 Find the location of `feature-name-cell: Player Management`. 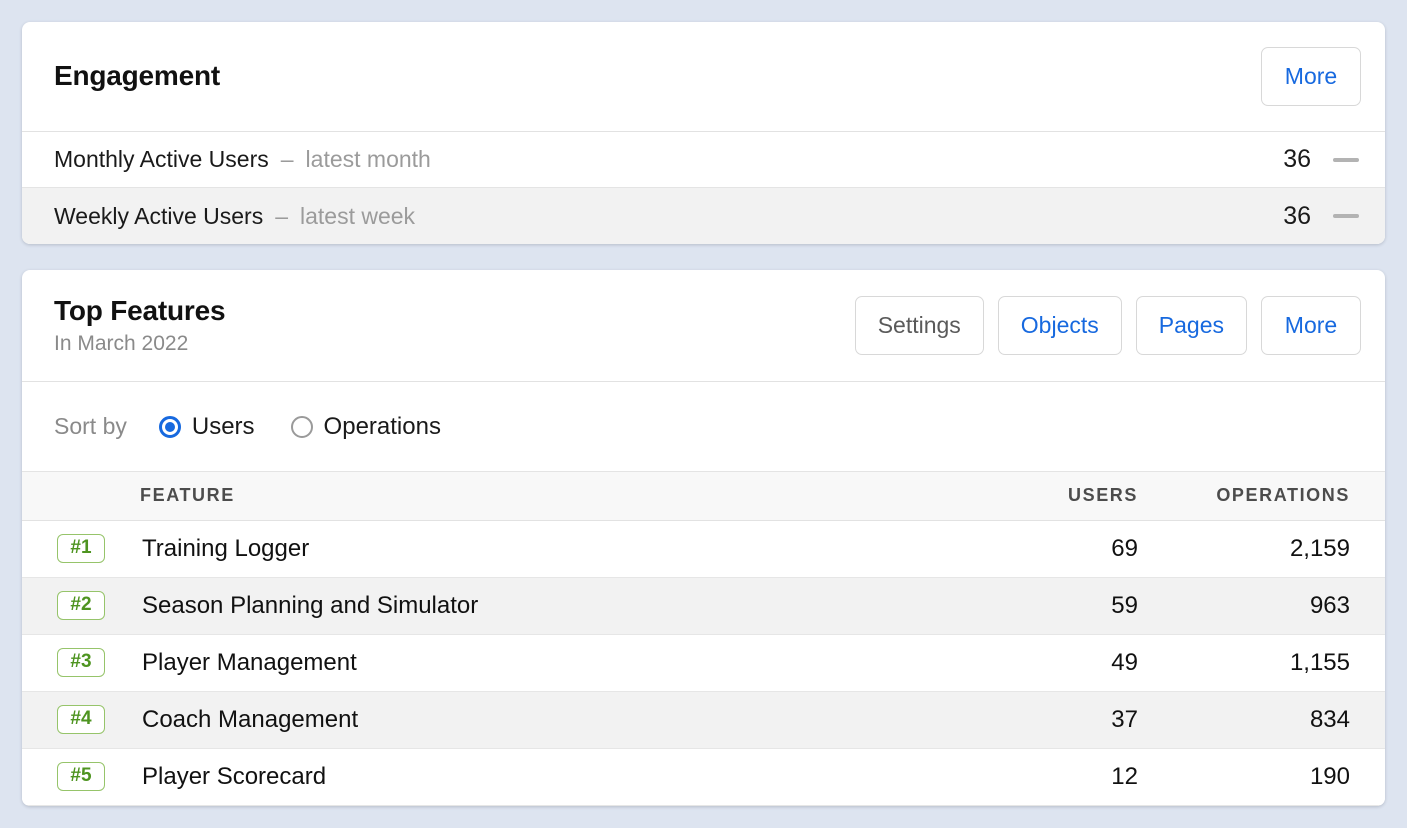

feature-name-cell: Player Management is located at coordinates (249, 662).